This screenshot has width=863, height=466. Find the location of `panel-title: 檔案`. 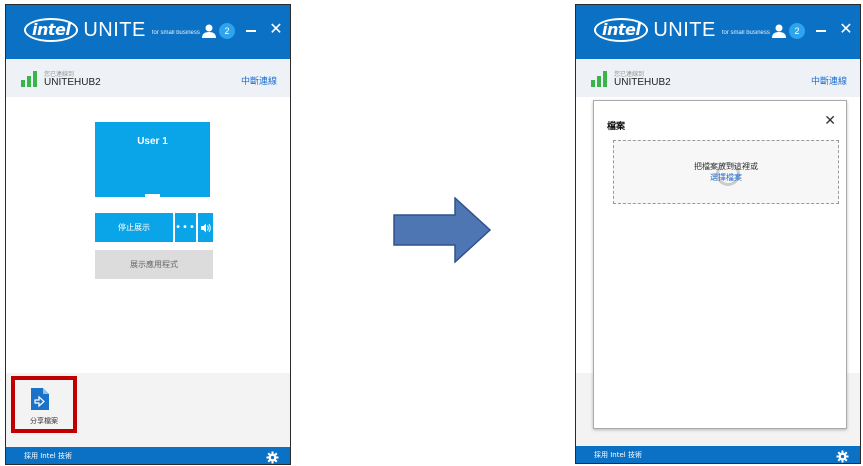

panel-title: 檔案 is located at coordinates (616, 127).